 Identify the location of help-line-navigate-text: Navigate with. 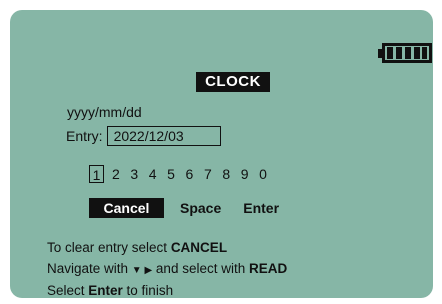
(89, 268).